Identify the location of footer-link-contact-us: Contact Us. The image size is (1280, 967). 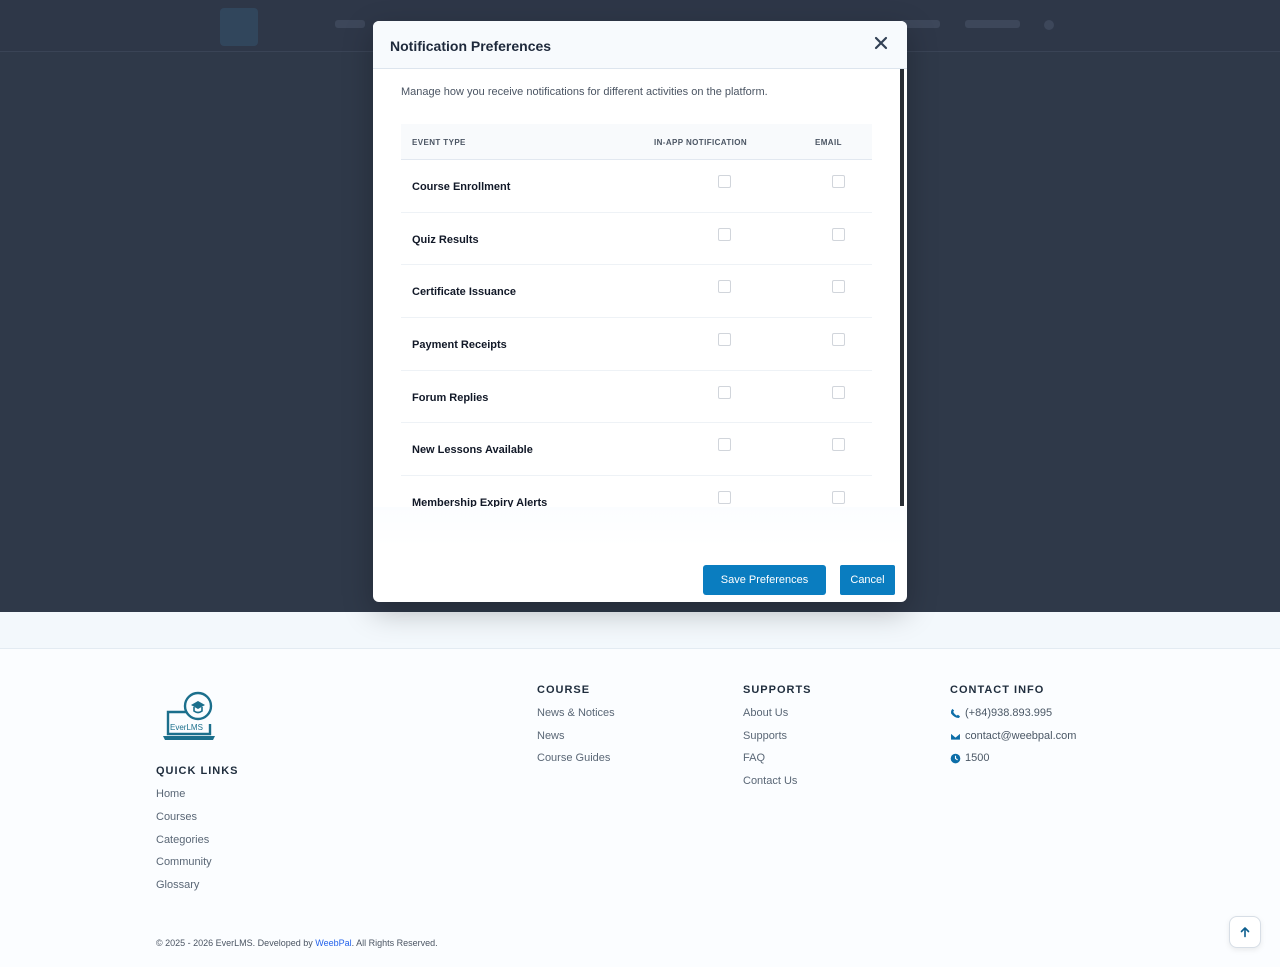
(770, 781).